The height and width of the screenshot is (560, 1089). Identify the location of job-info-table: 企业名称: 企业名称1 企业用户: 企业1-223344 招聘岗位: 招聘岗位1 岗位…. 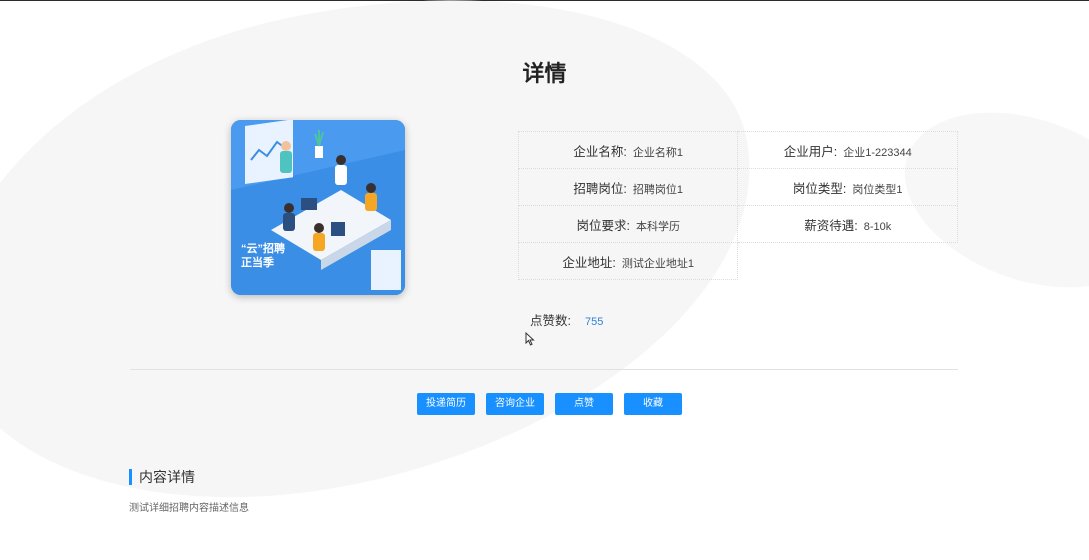
(737, 205).